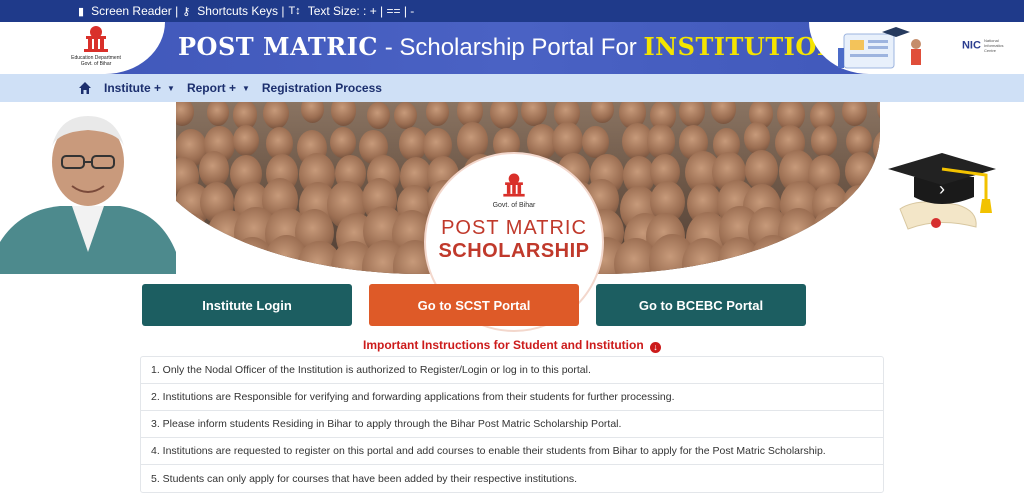 Image resolution: width=1024 pixels, height=493 pixels. What do you see at coordinates (211, 88) in the screenshot?
I see `nav-report-label: Report +` at bounding box center [211, 88].